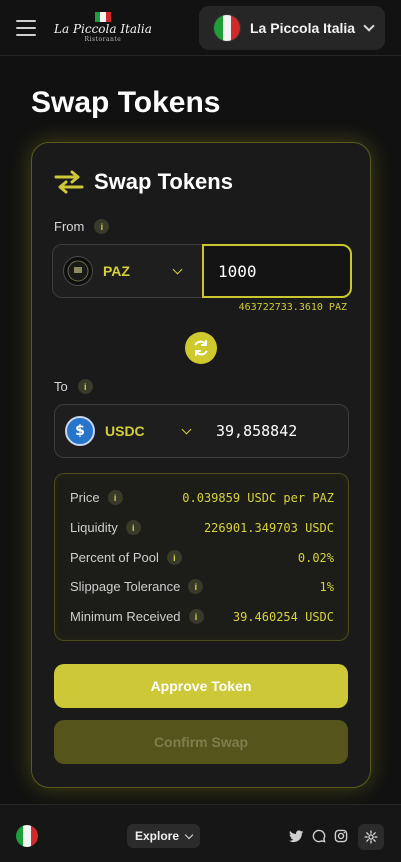  I want to click on usdc-token-icon: $, so click(80, 431).